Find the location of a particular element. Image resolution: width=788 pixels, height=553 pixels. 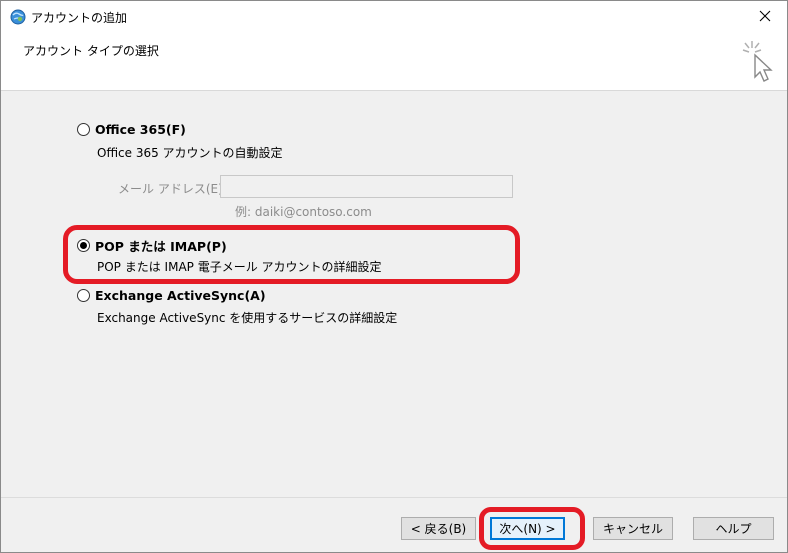

email-label: メール アドレス(E): is located at coordinates (172, 189).